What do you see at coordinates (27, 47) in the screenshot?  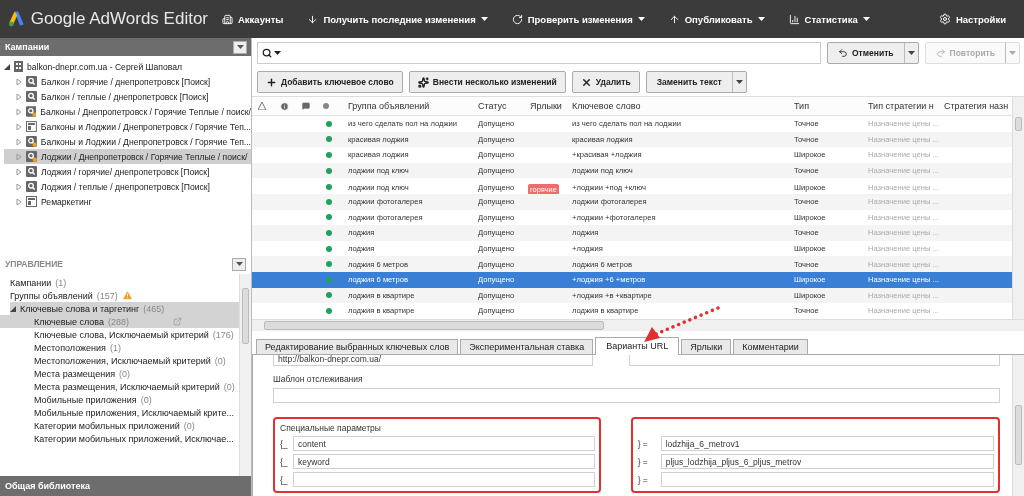 I see `panel-title: Кампании` at bounding box center [27, 47].